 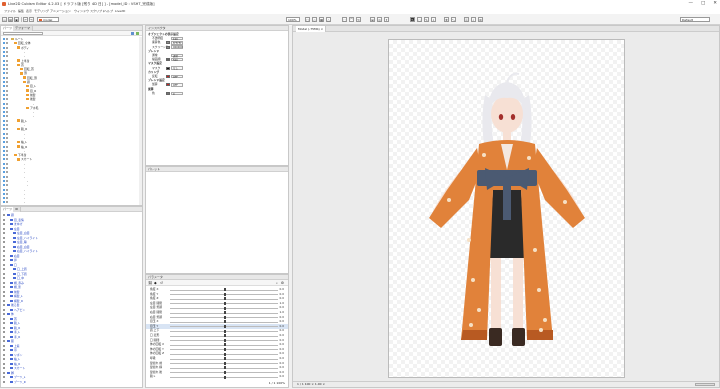 I want to click on parts-list-item: ブーツ_R, so click(x=71, y=382).